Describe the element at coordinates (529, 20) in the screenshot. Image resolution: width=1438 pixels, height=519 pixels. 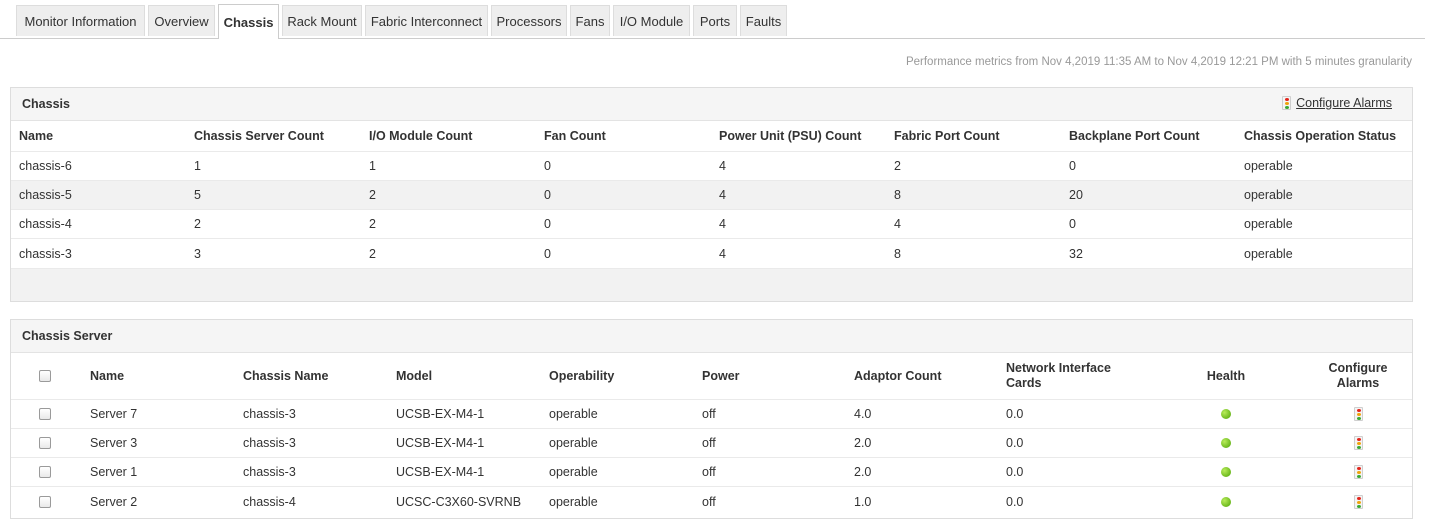
I see `tab-processors: Processors` at that location.